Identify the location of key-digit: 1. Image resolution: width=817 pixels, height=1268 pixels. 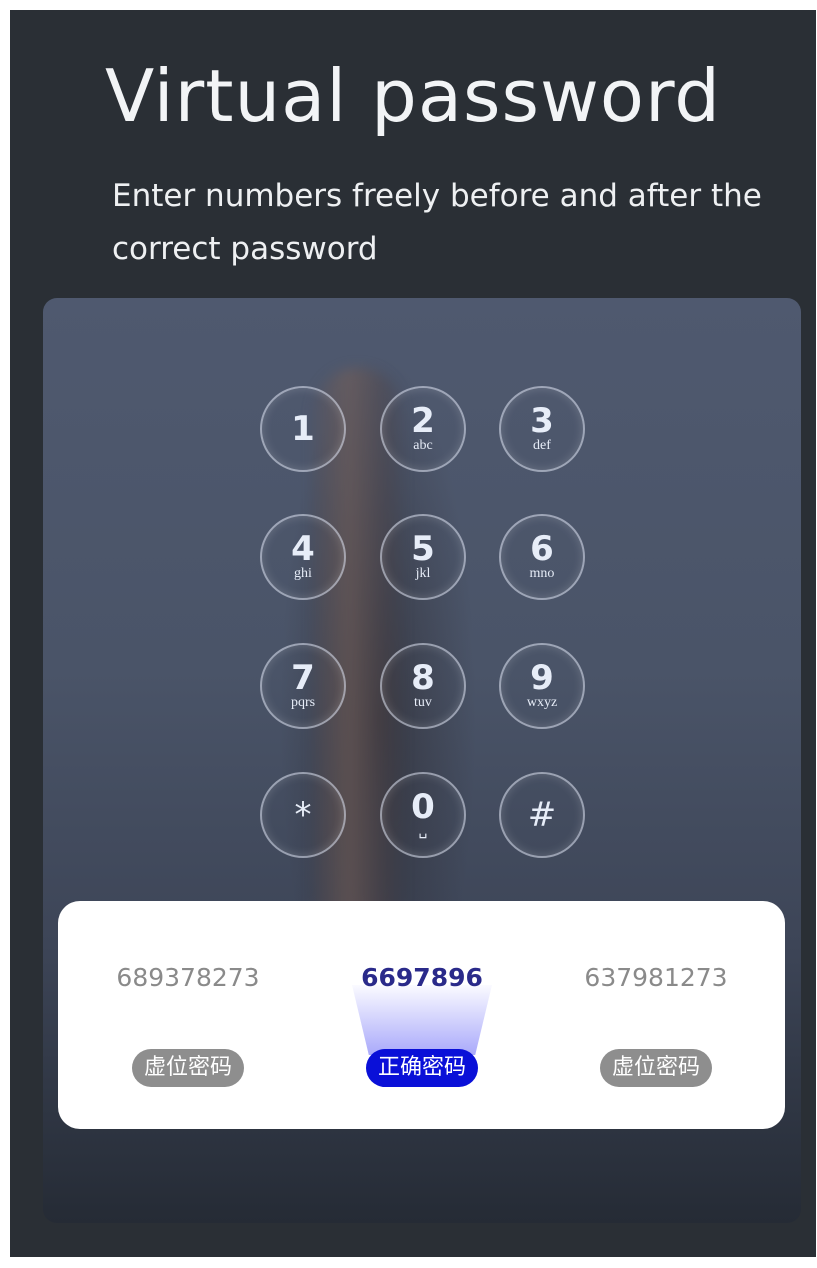
(303, 428).